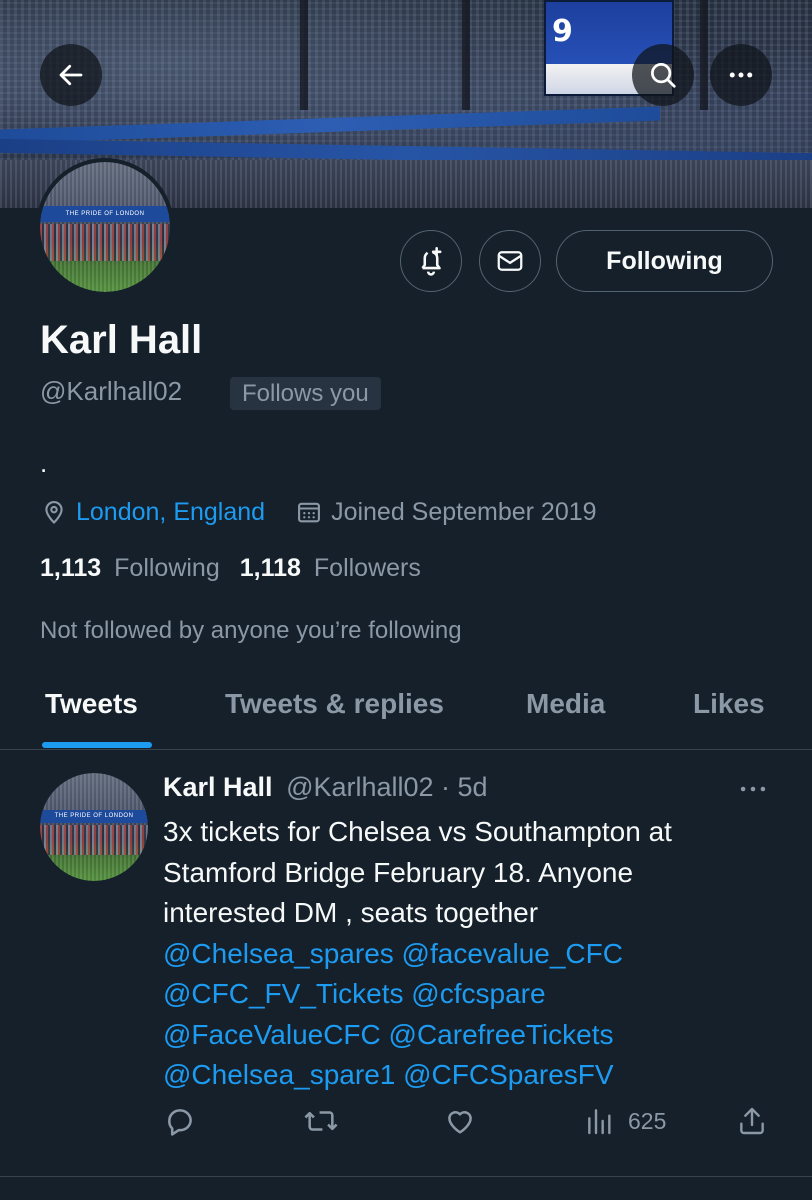 The height and width of the screenshot is (1200, 812). I want to click on profile-tabs: Tweets Tweets & replies Media Likes, so click(406, 713).